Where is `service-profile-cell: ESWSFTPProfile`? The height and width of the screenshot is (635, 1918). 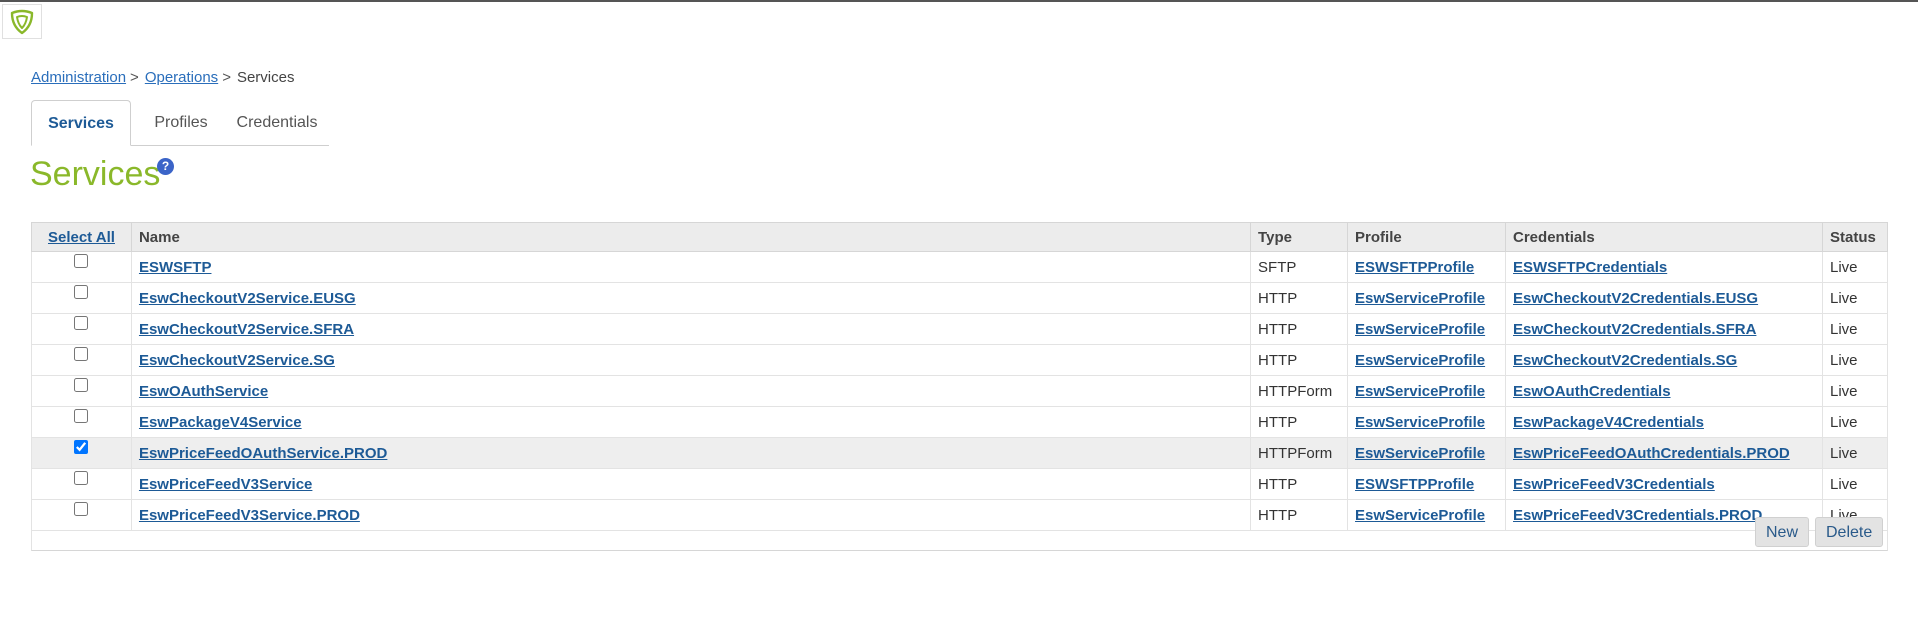
service-profile-cell: ESWSFTPProfile is located at coordinates (1427, 484).